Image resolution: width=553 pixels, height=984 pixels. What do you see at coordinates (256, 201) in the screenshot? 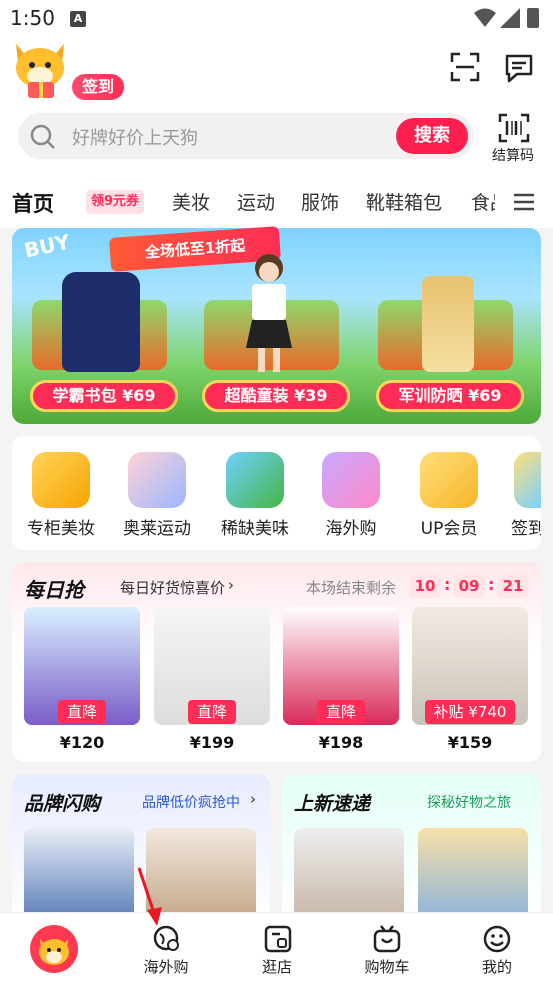
I see `tab-sports: 运动` at bounding box center [256, 201].